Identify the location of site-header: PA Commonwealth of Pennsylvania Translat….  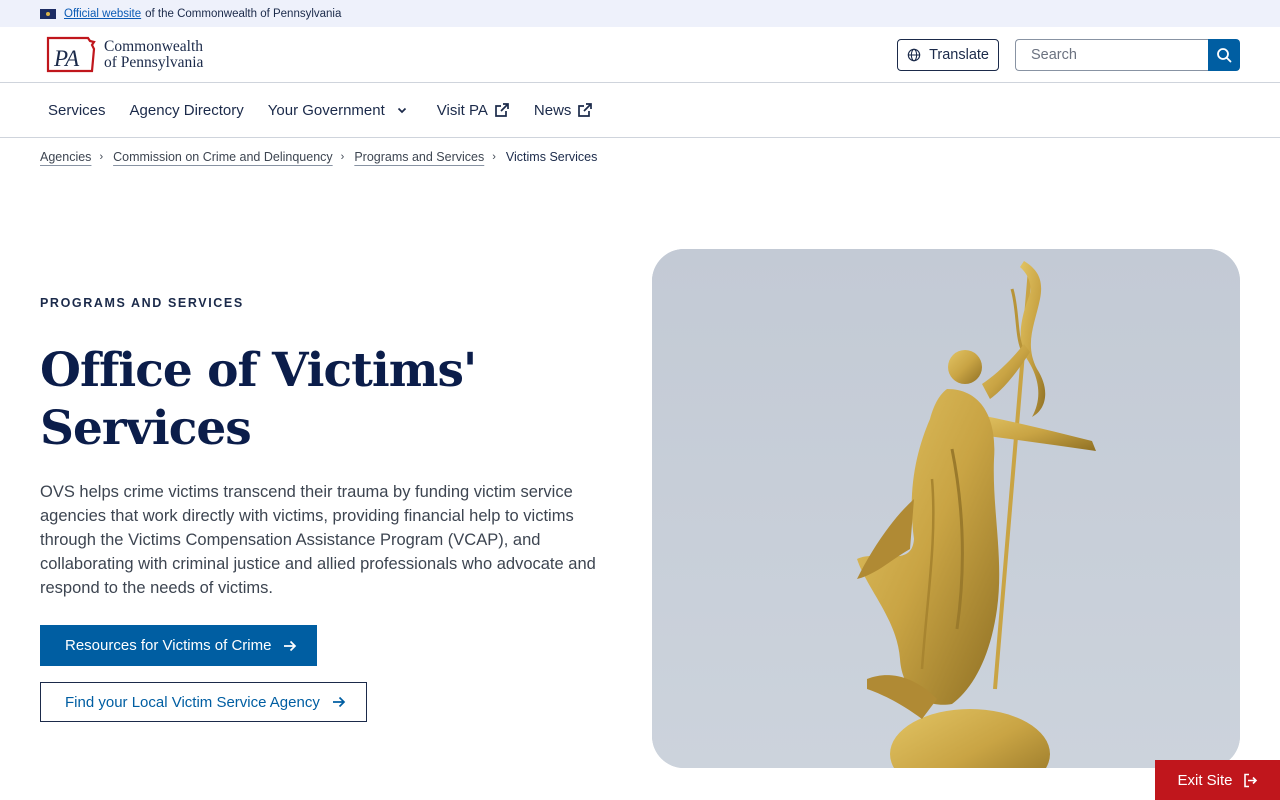
(640, 55).